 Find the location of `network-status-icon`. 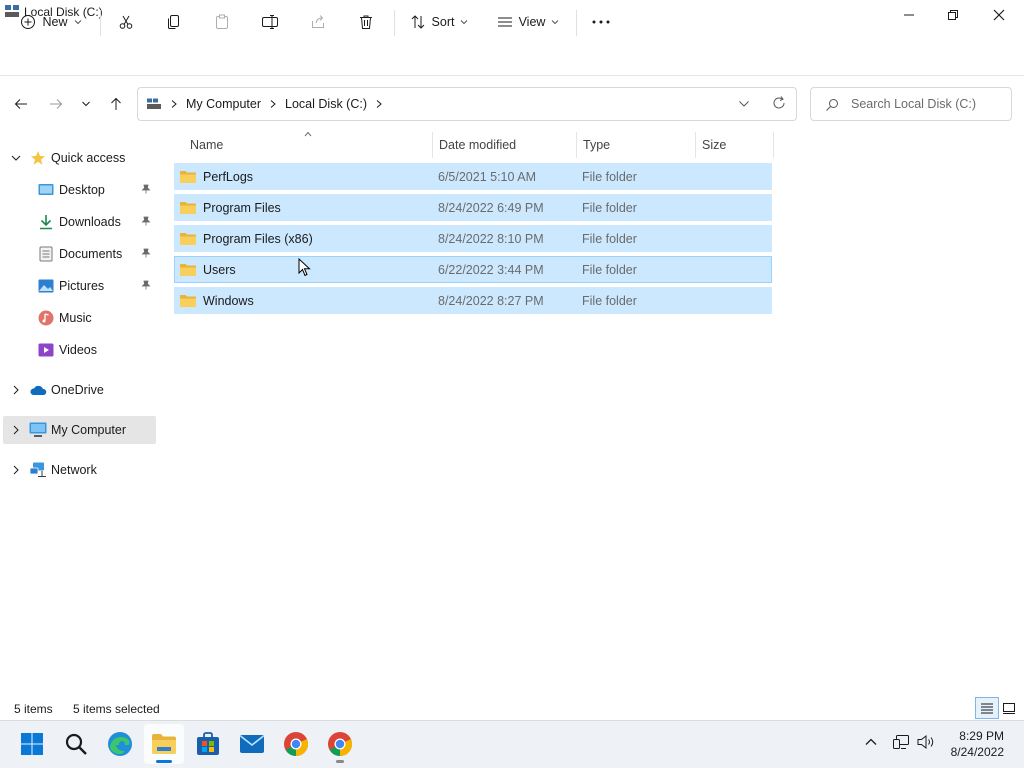

network-status-icon is located at coordinates (901, 742).